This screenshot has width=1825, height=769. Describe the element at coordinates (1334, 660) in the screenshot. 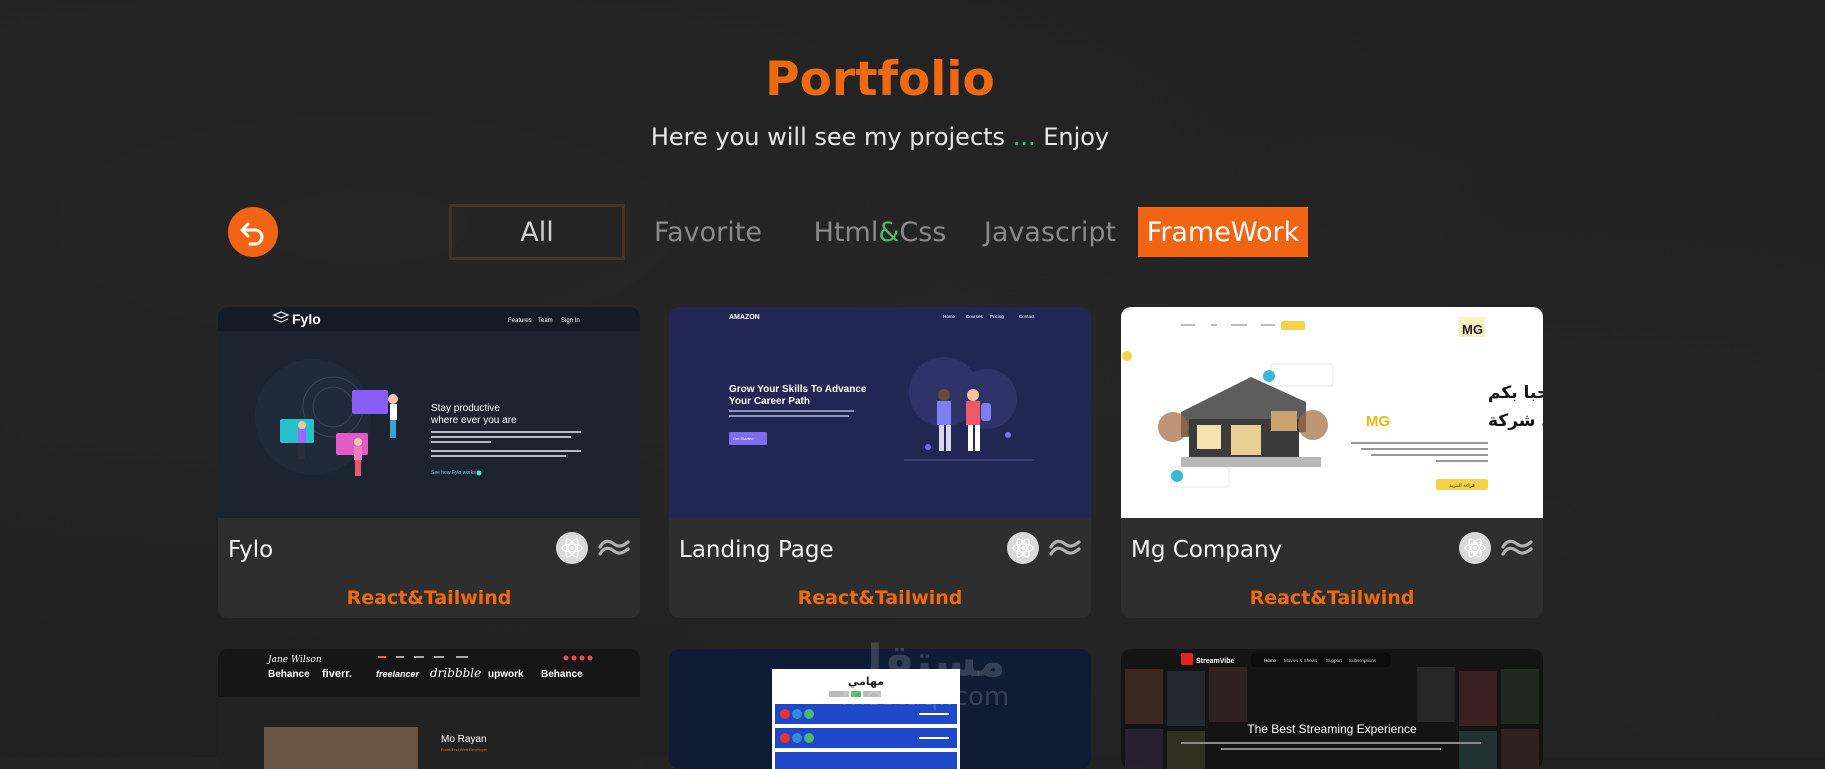

I see `streaming-nav-3: Support` at that location.